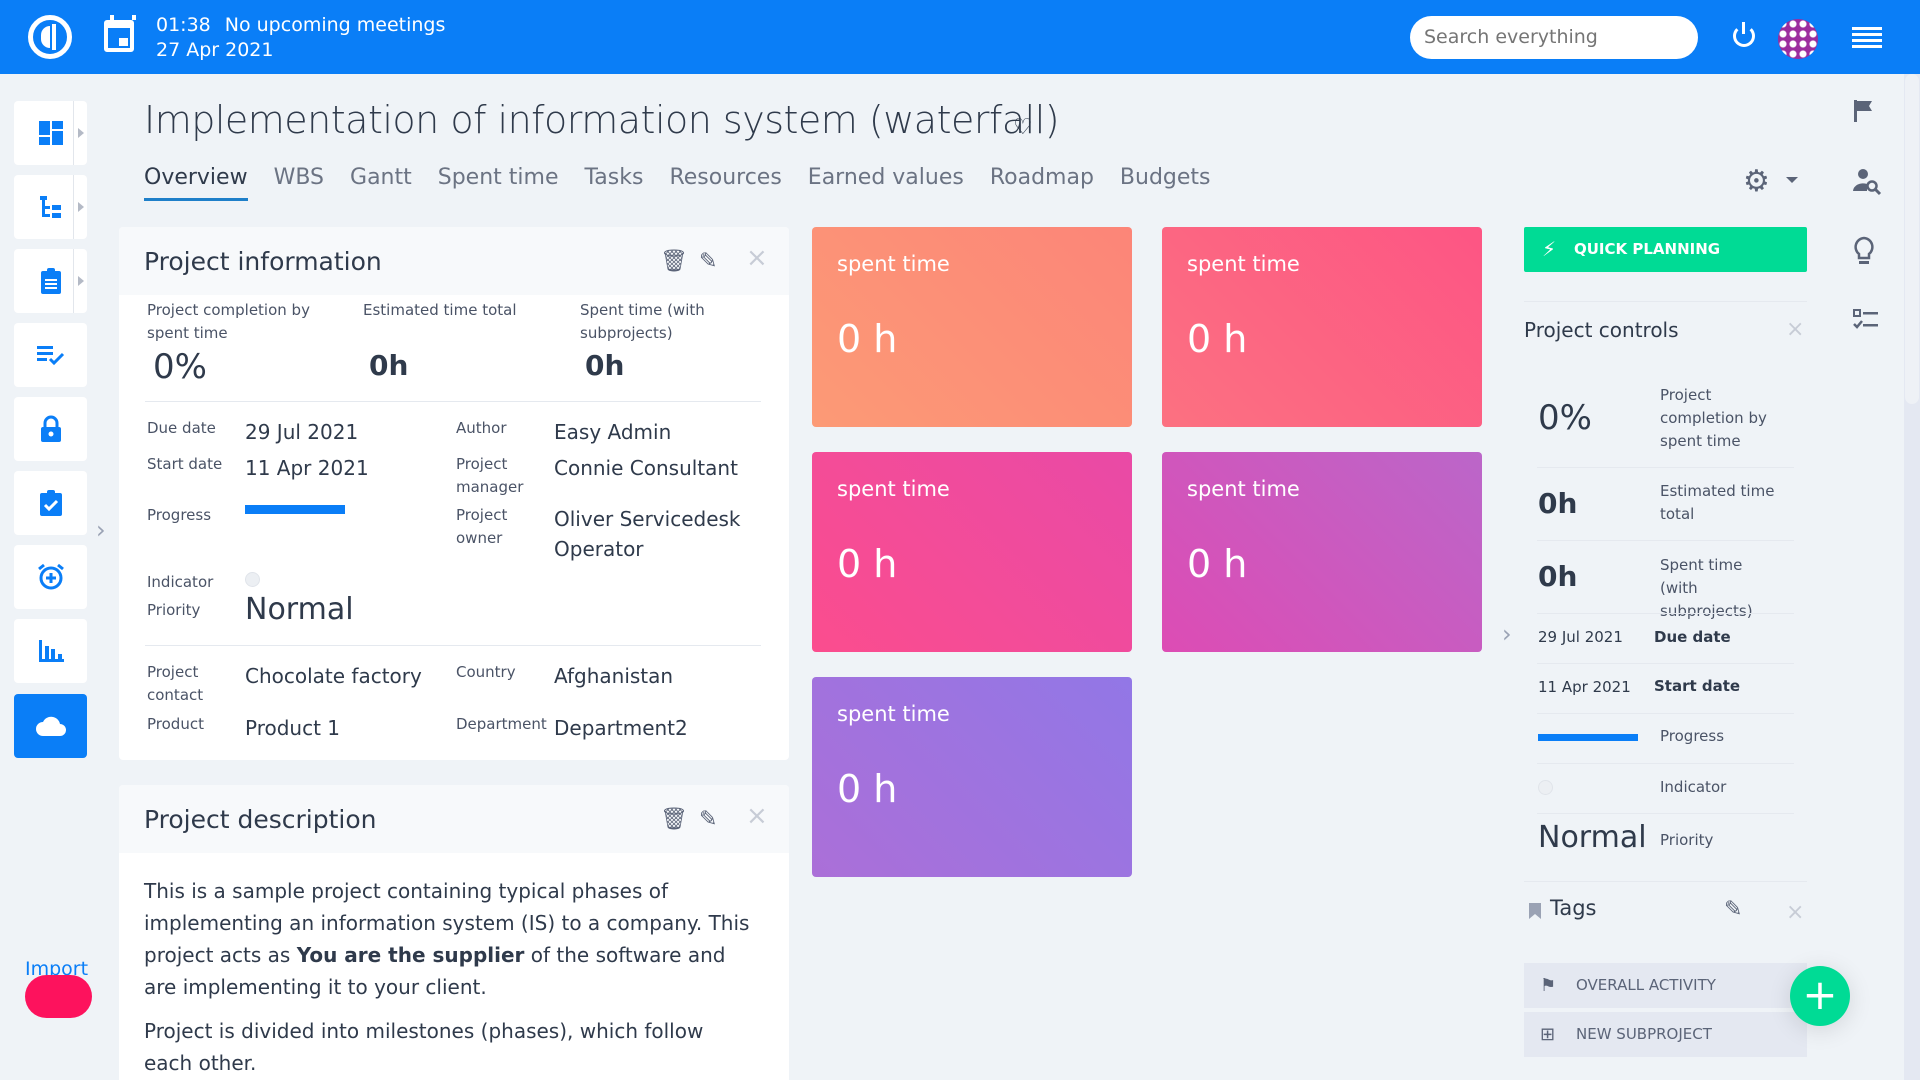 Image resolution: width=1920 pixels, height=1080 pixels. I want to click on tab-overview: Overview, so click(196, 183).